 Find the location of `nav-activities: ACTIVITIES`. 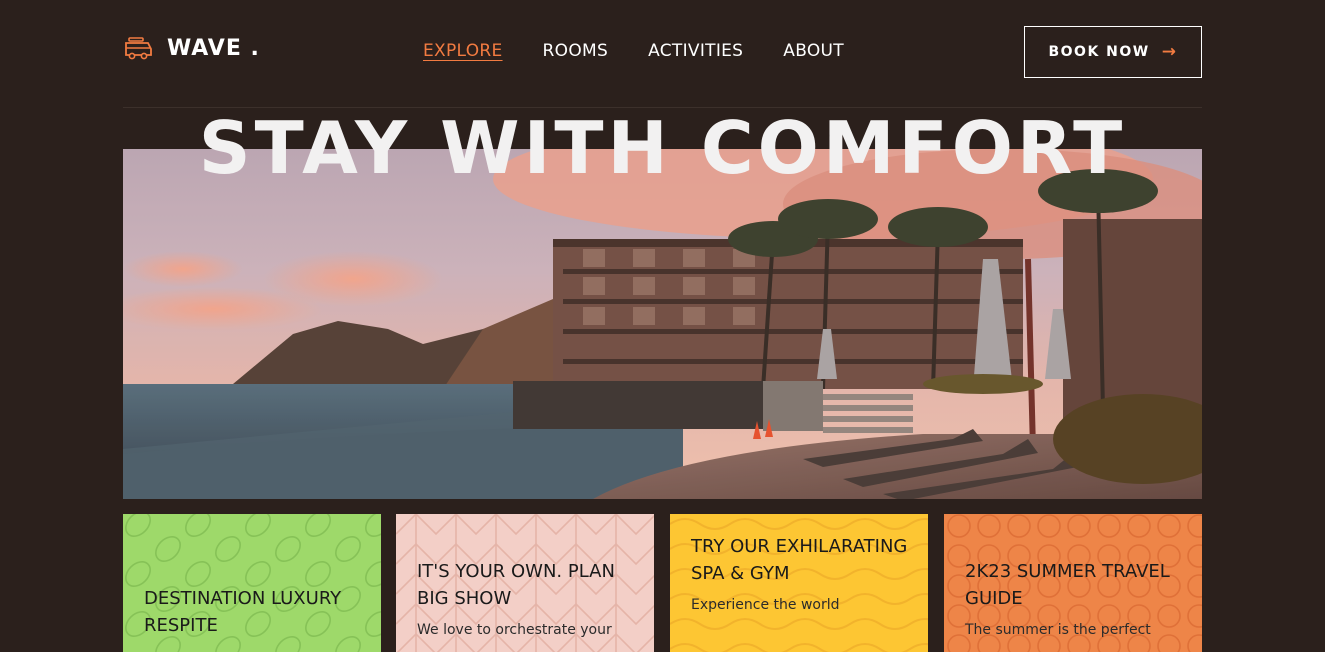

nav-activities: ACTIVITIES is located at coordinates (695, 51).